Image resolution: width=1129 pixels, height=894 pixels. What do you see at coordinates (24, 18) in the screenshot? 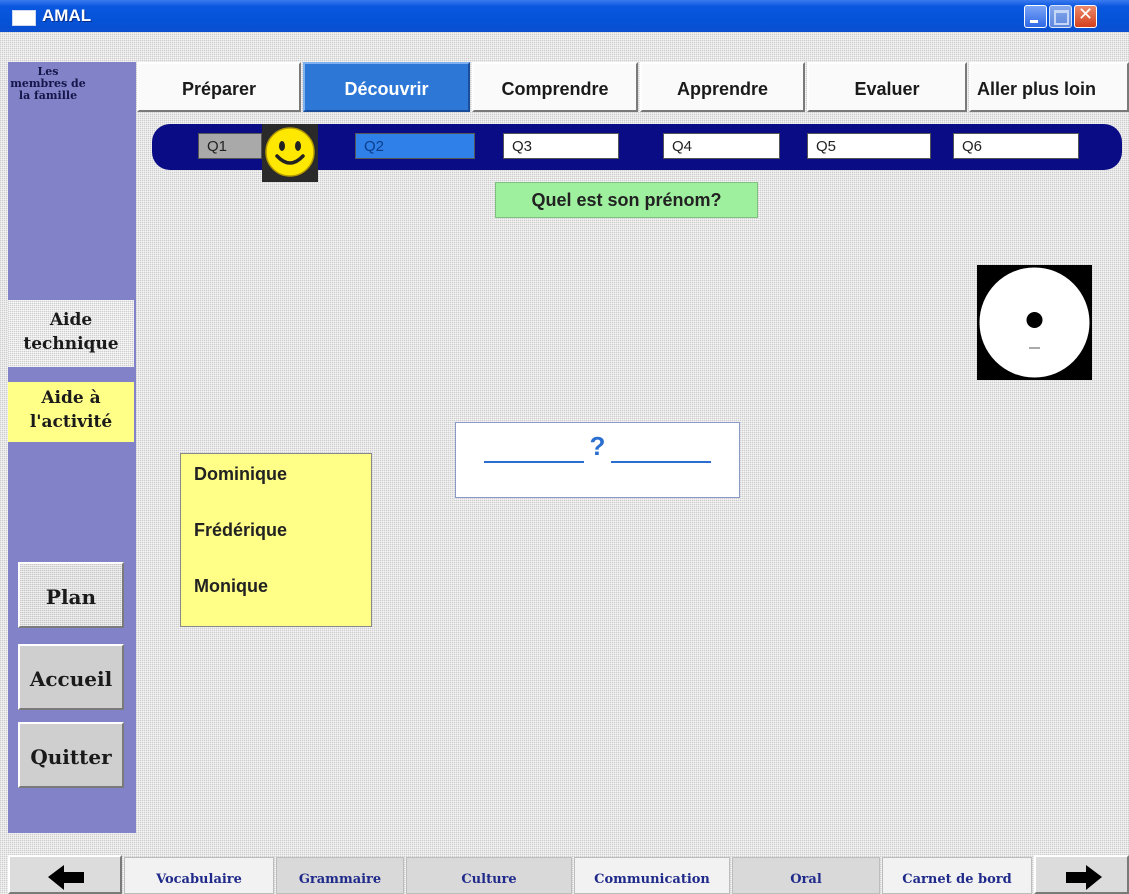
I see `app-window-icon` at bounding box center [24, 18].